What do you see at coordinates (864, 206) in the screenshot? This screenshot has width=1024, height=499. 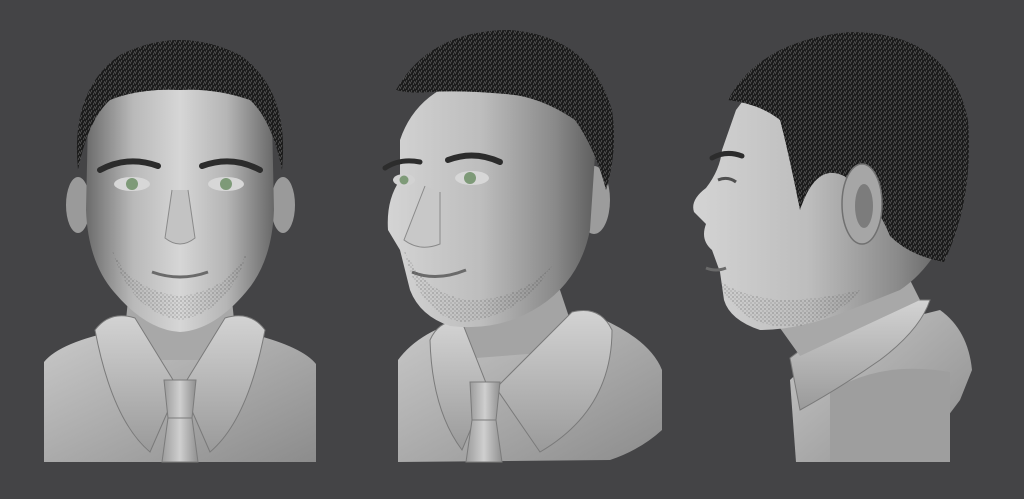 I see `profile-ear-inner` at bounding box center [864, 206].